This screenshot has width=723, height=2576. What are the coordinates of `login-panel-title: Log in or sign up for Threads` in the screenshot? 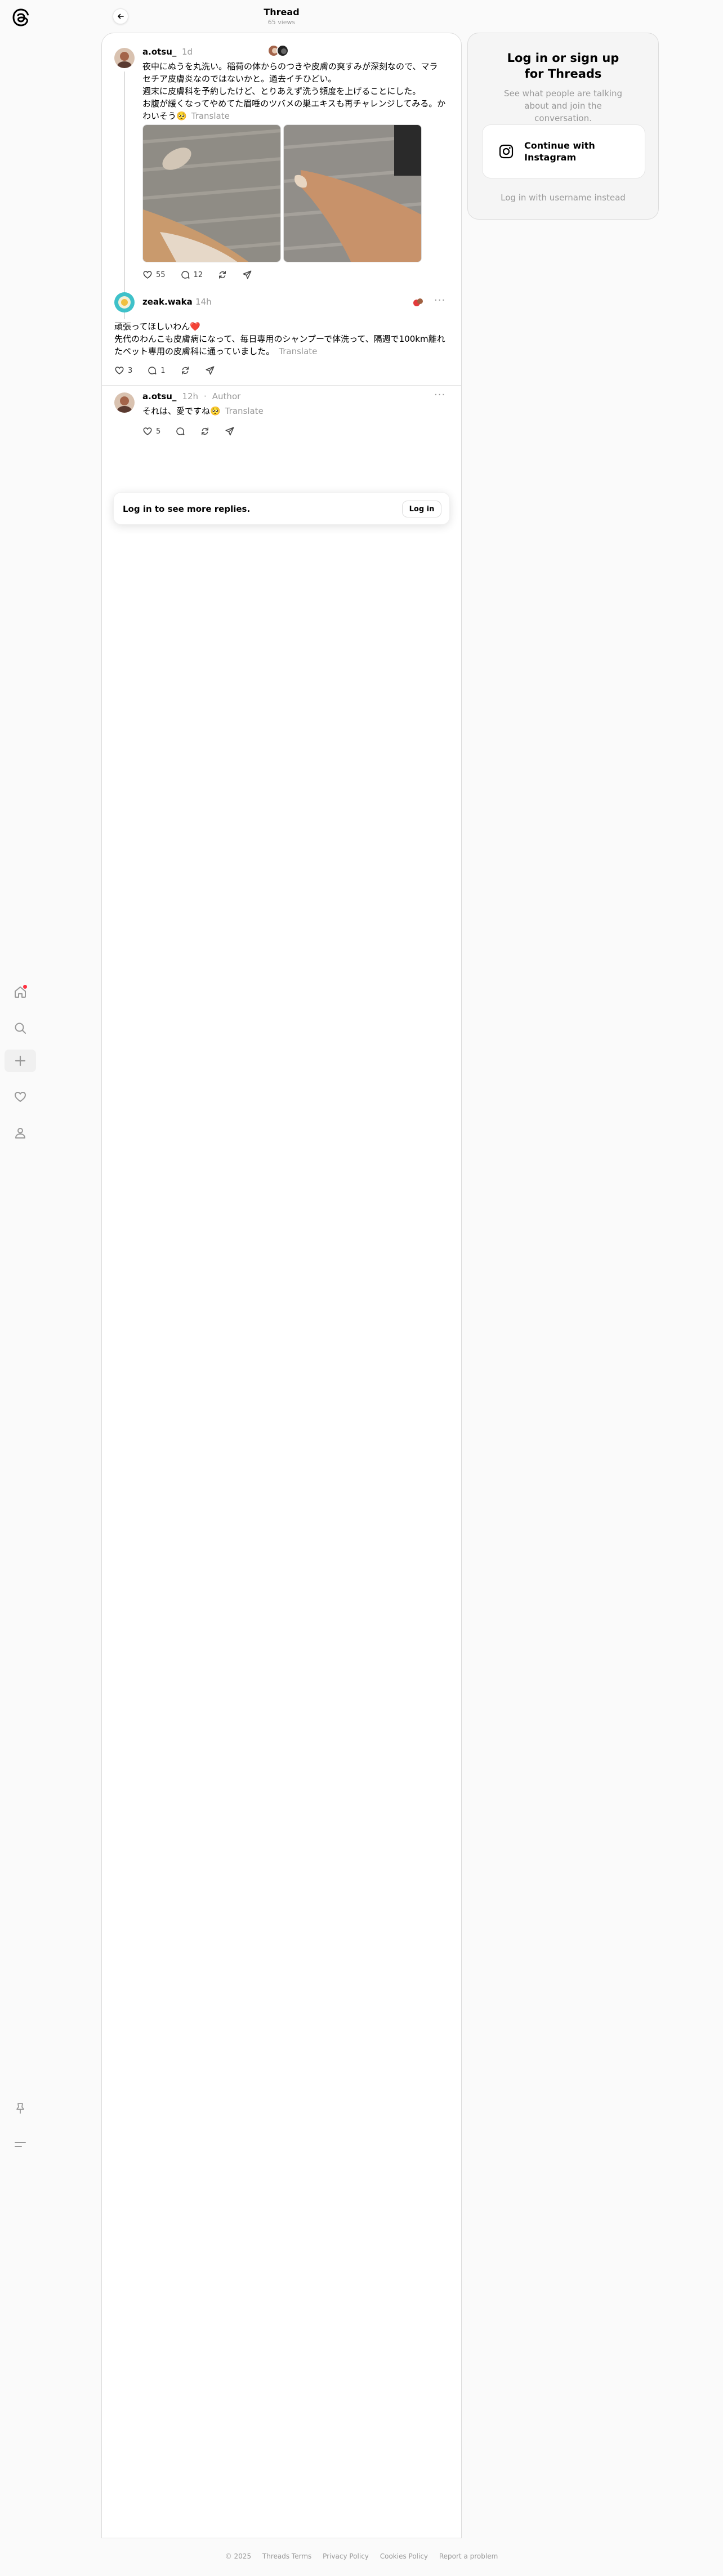 It's located at (563, 66).